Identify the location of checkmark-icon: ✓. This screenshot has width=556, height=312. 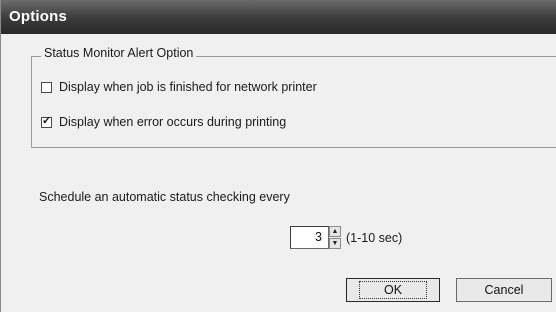
(47, 120).